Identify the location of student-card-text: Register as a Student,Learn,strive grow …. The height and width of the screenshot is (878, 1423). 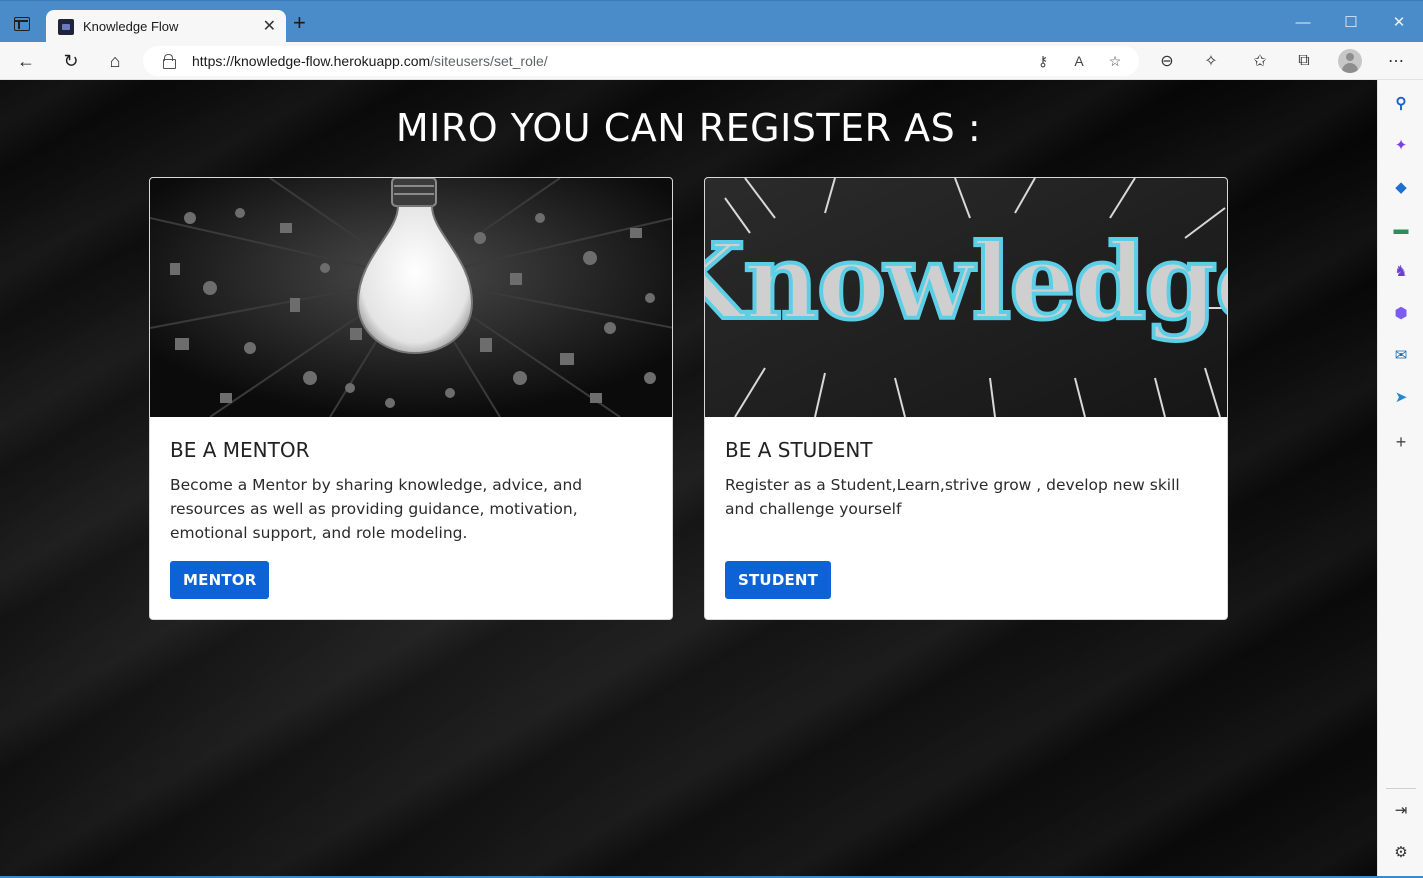
(952, 497).